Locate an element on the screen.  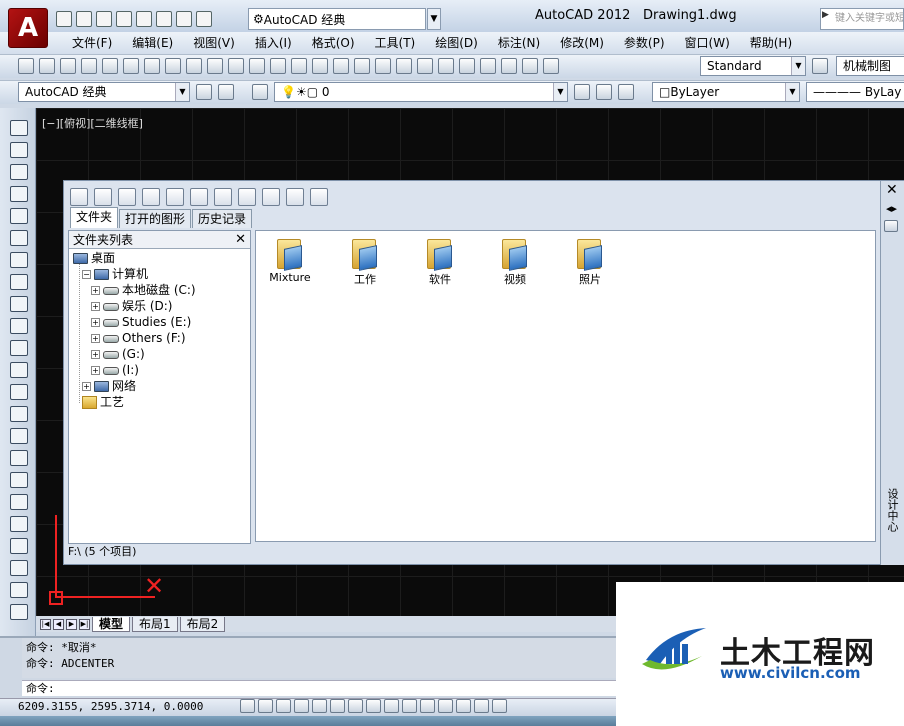
tree-node: + 网络 is located at coordinates (109, 386).